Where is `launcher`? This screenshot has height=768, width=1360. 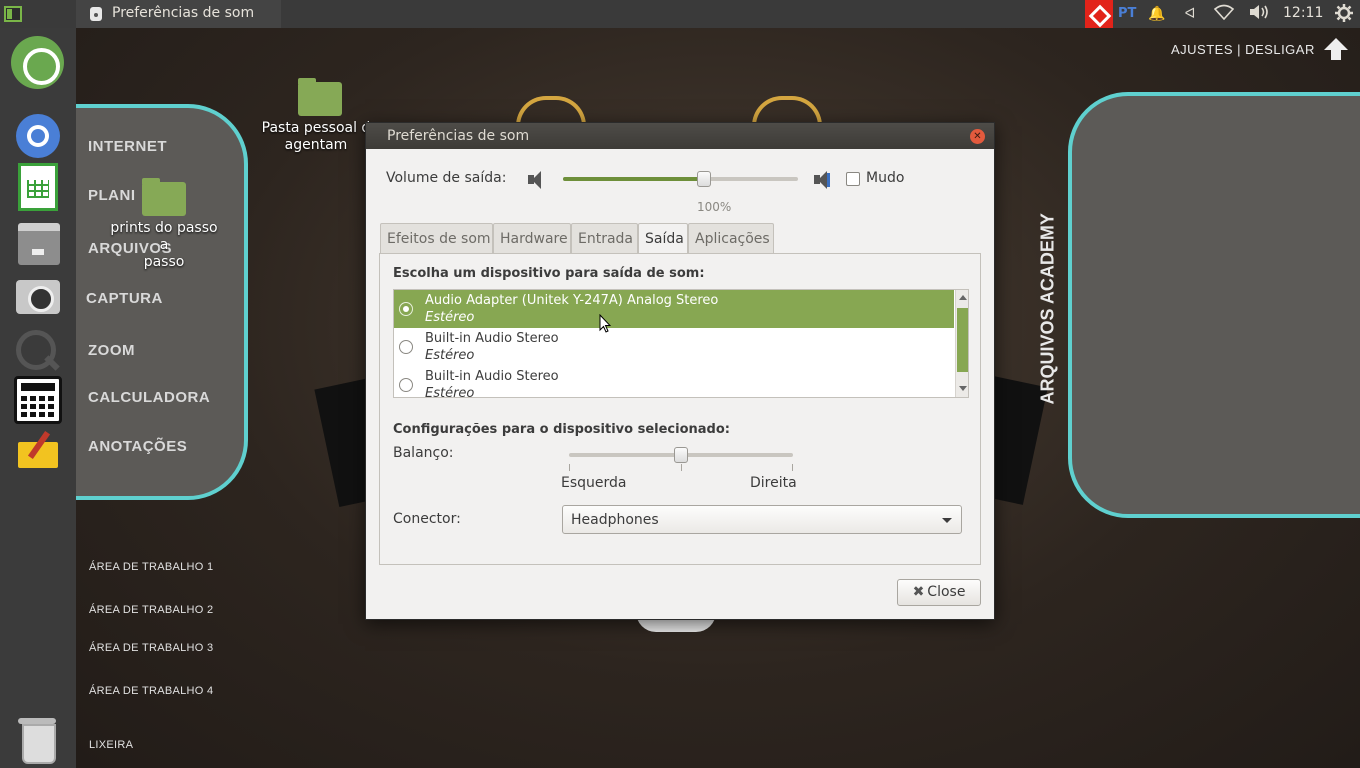
launcher is located at coordinates (38, 398).